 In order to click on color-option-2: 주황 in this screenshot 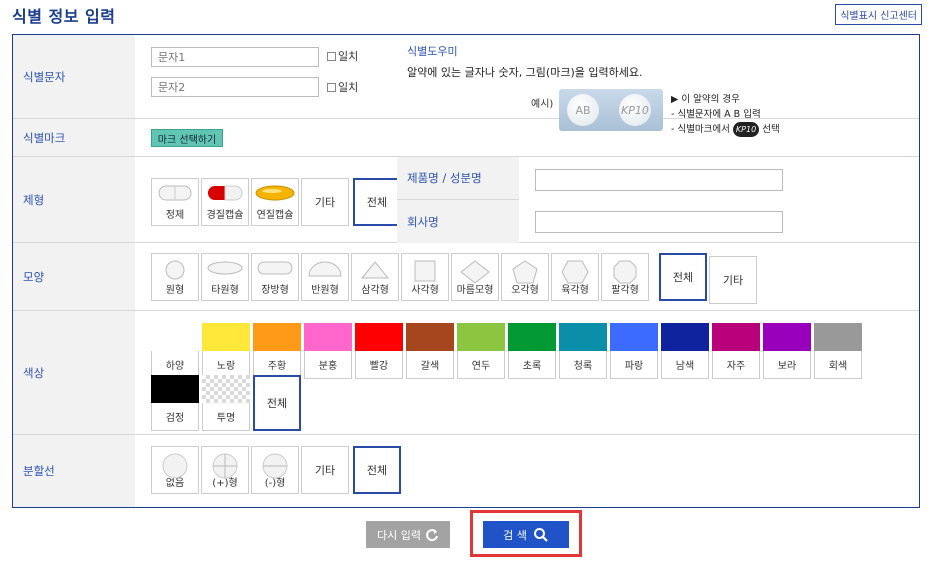, I will do `click(277, 351)`.